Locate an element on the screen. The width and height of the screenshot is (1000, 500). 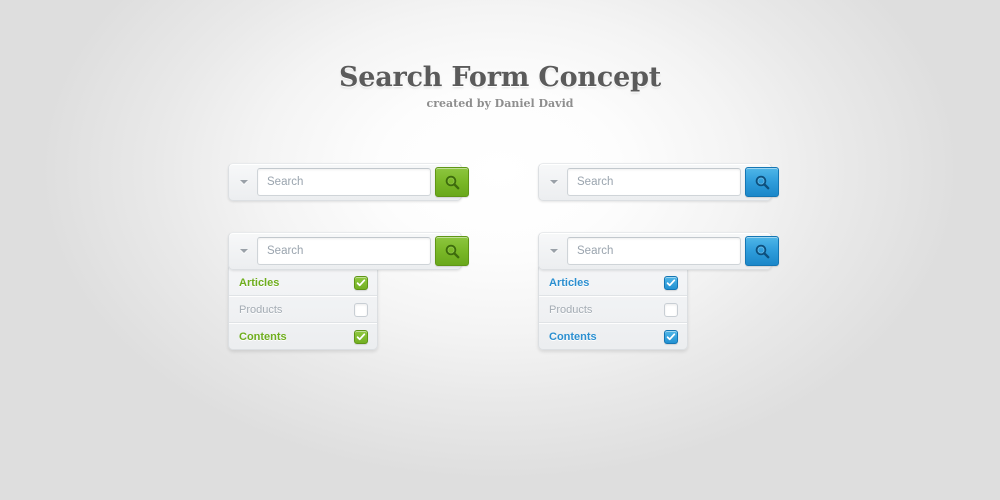
page-title: Search Form Concept is located at coordinates (500, 77).